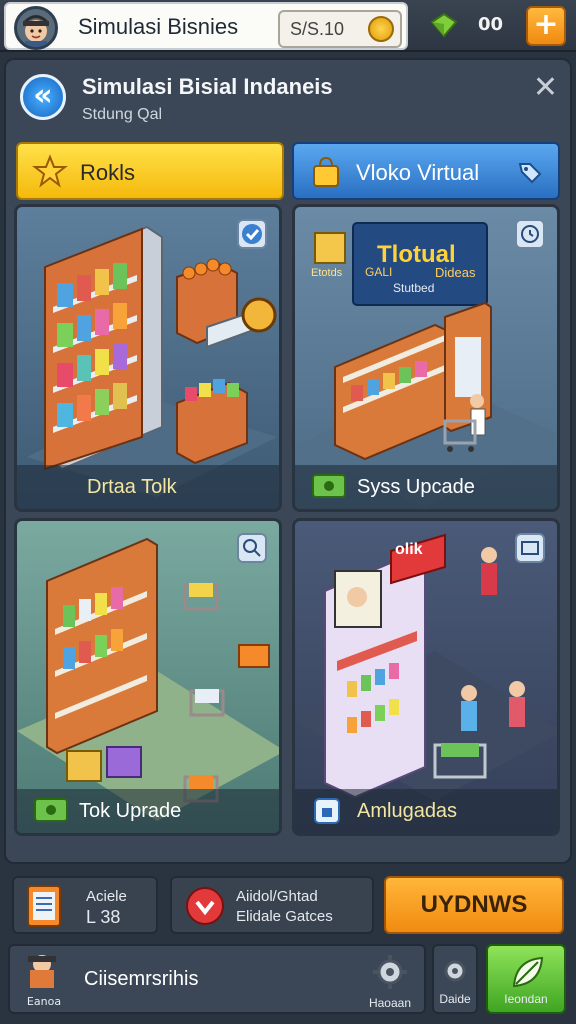  I want to click on nav-confirm-label: Ieondan, so click(526, 999).